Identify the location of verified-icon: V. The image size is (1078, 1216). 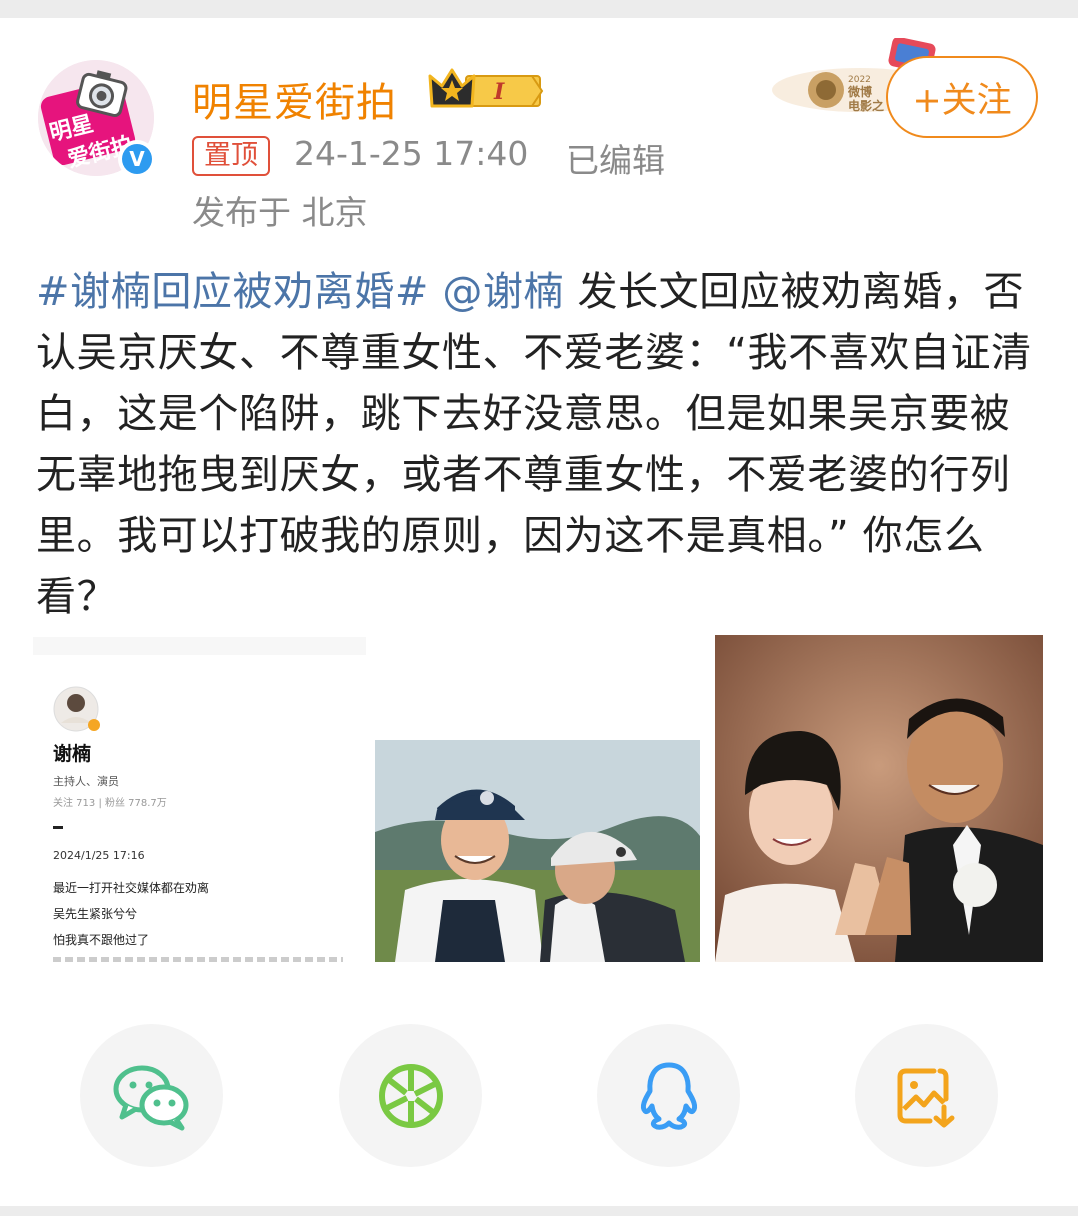
(137, 159).